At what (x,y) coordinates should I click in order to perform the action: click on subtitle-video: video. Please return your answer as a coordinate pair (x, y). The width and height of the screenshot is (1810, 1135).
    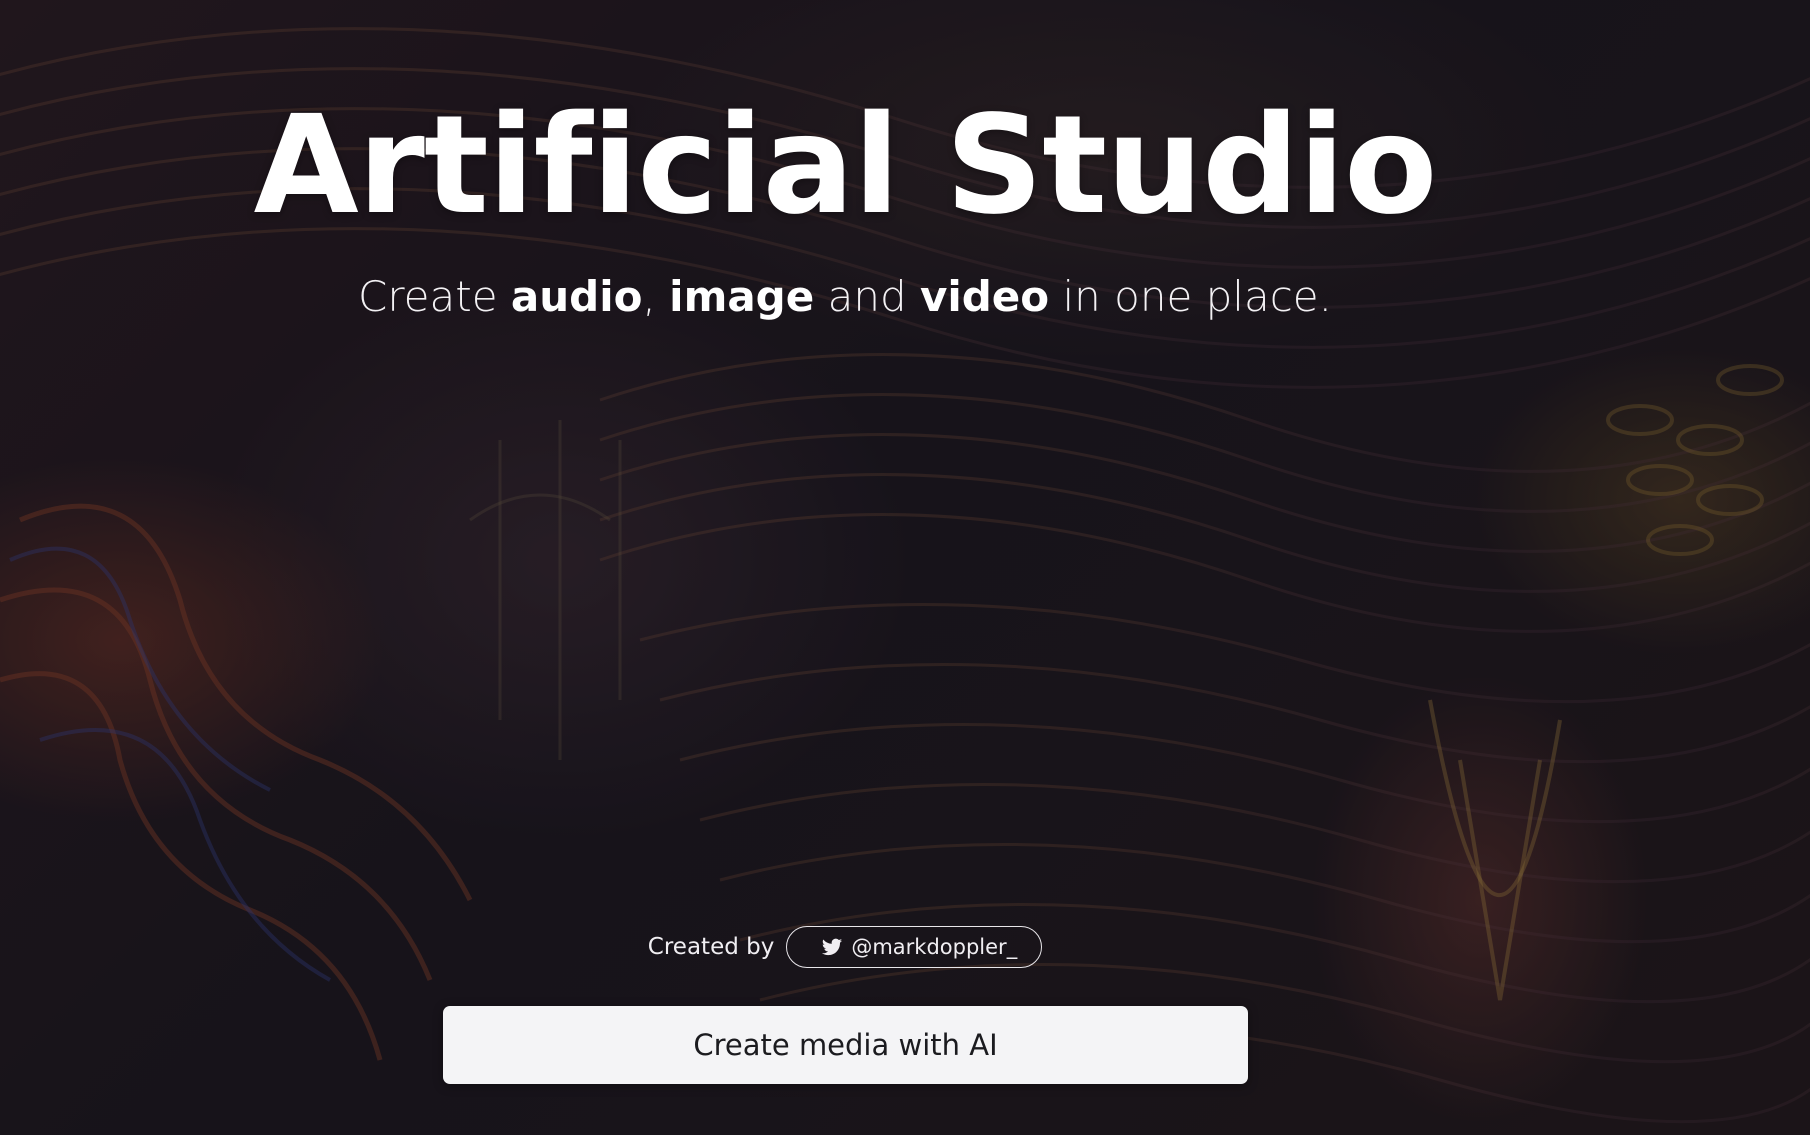
    Looking at the image, I should click on (984, 296).